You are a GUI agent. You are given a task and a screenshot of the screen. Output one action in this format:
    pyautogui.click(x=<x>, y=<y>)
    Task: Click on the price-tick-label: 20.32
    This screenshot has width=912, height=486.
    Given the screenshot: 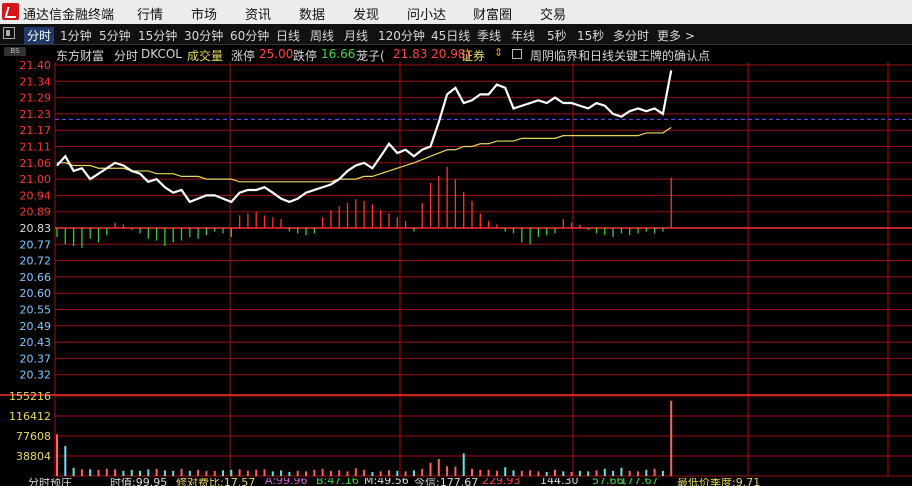 What is the action you would take?
    pyautogui.click(x=36, y=375)
    